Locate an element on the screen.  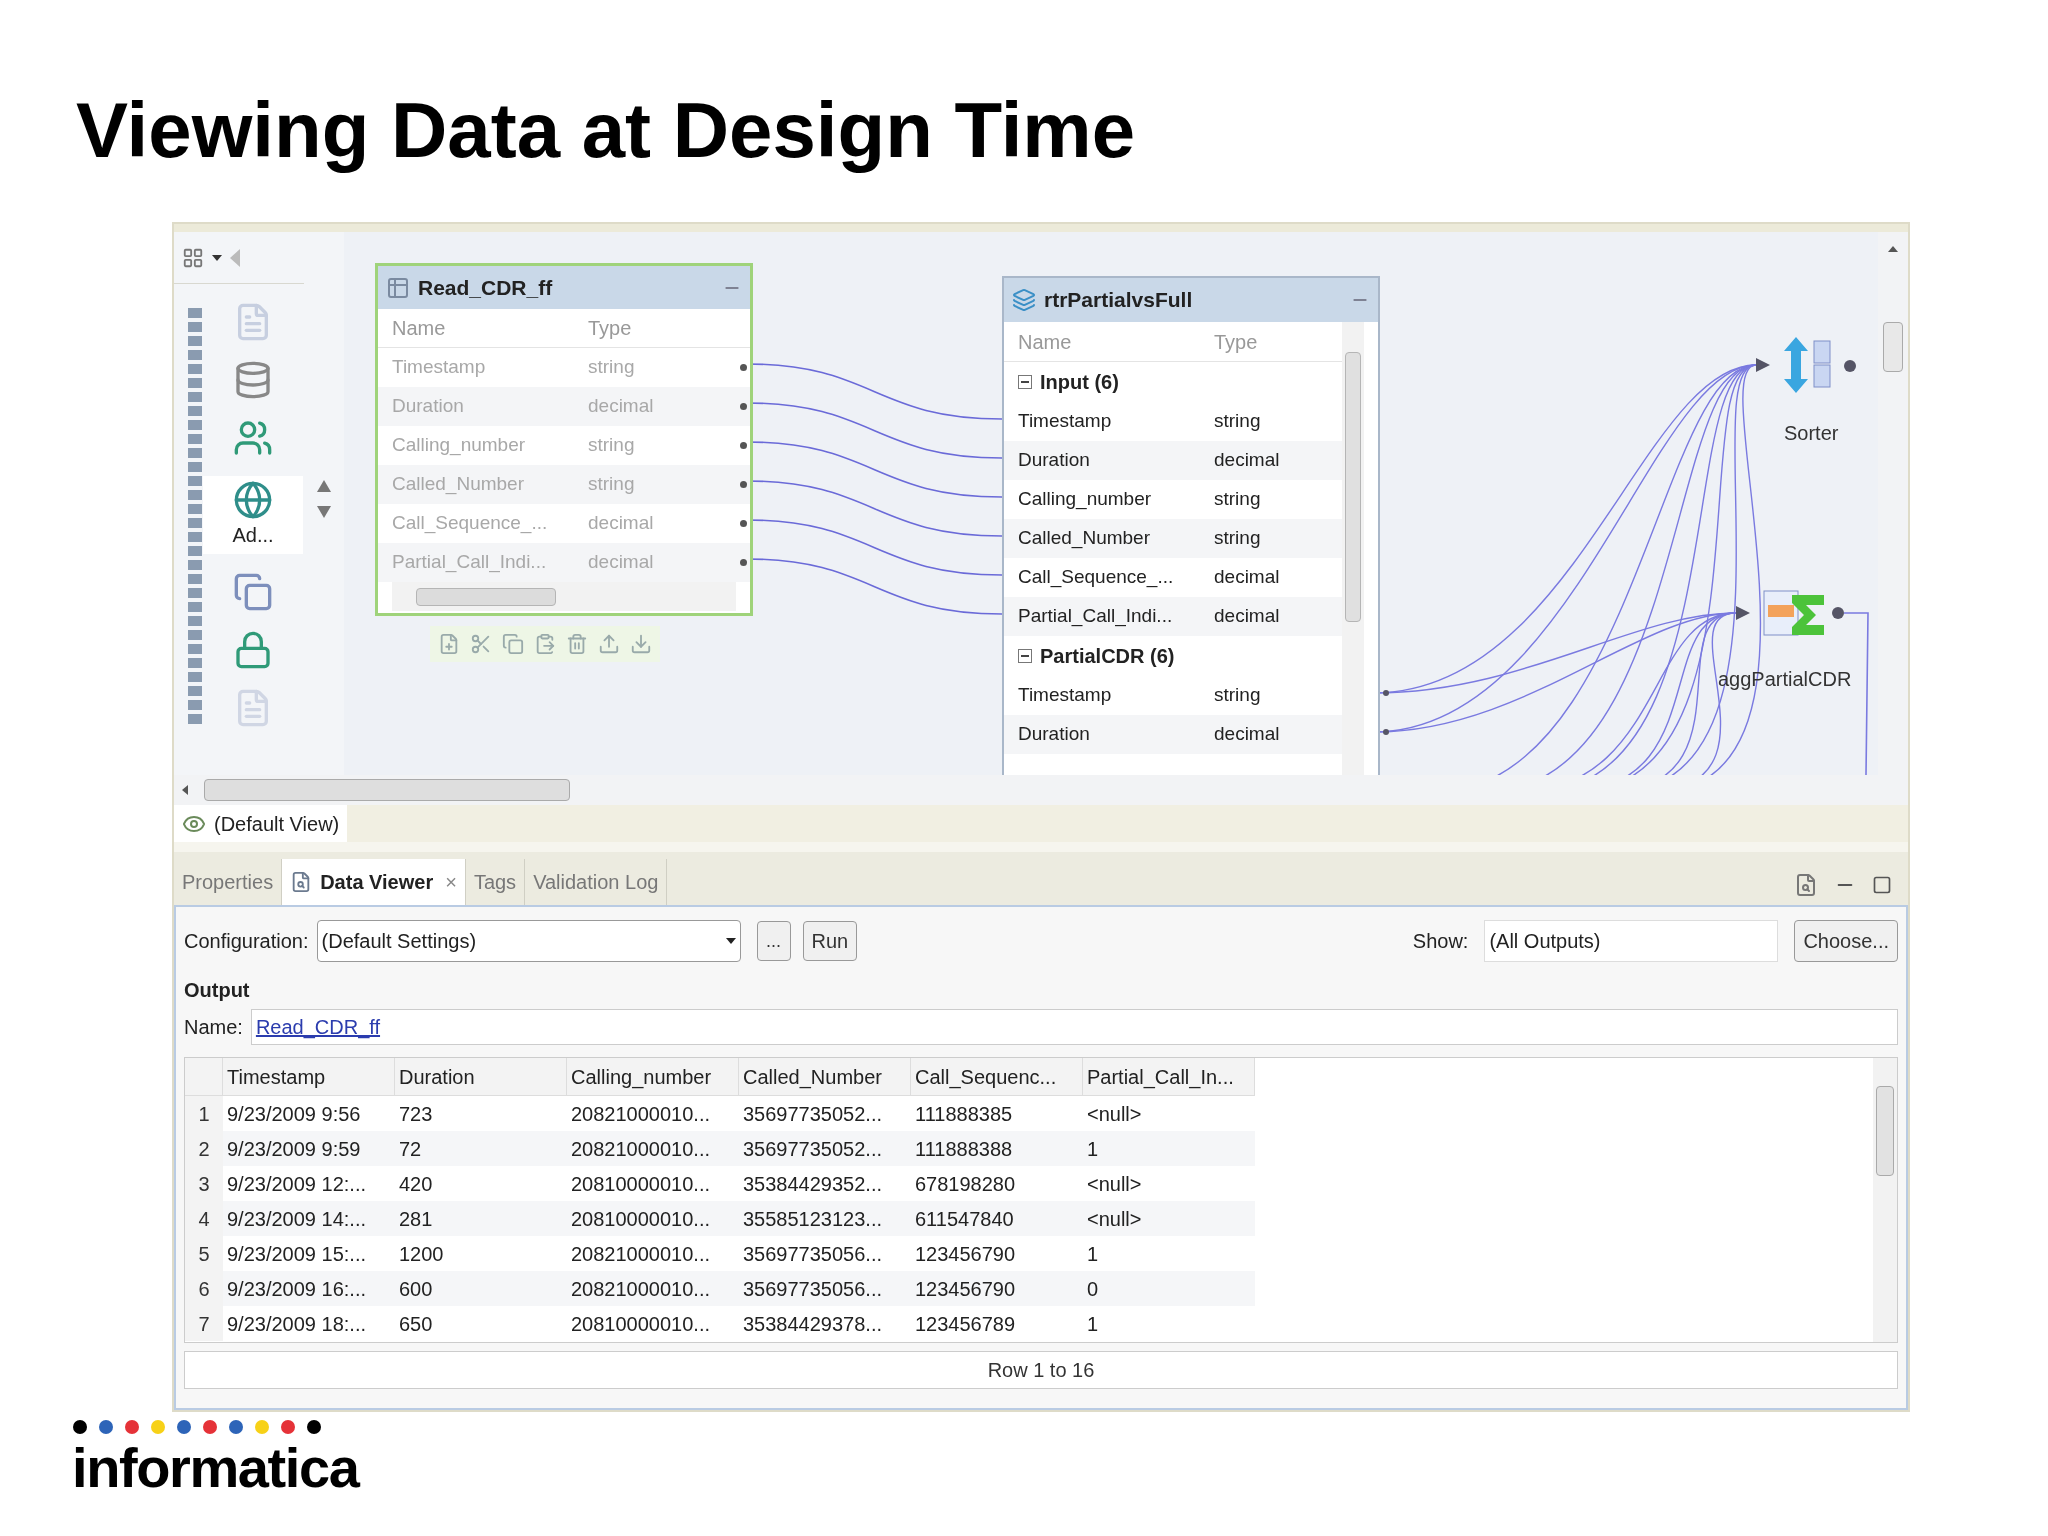
scroll-up-icon is located at coordinates (324, 486).